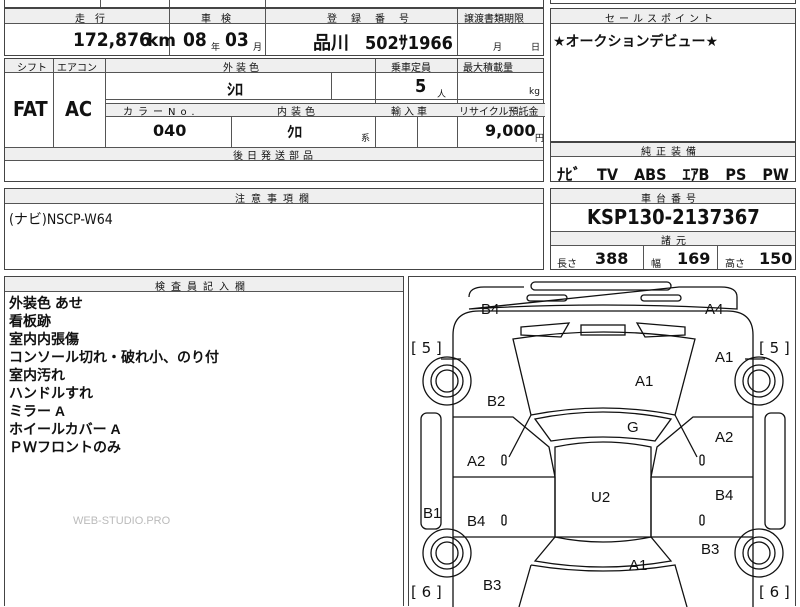 This screenshot has height=607, width=800. I want to click on mileage-unit: km, so click(162, 41).